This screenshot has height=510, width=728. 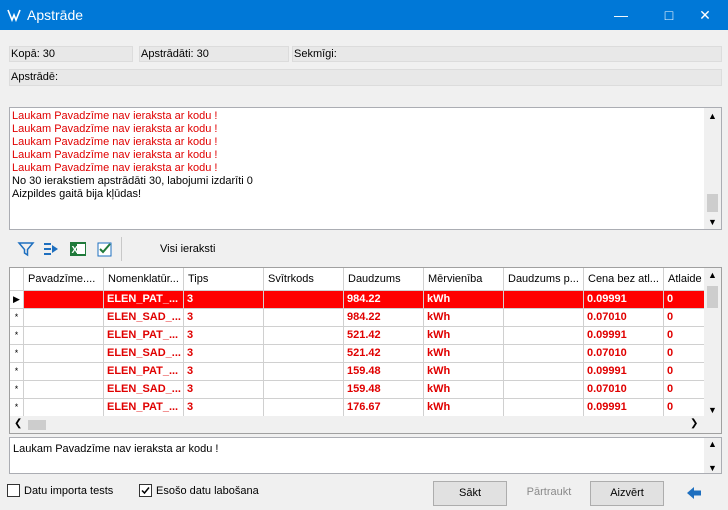 I want to click on grid-vscrollbar: ▲ ▼, so click(x=712, y=342).